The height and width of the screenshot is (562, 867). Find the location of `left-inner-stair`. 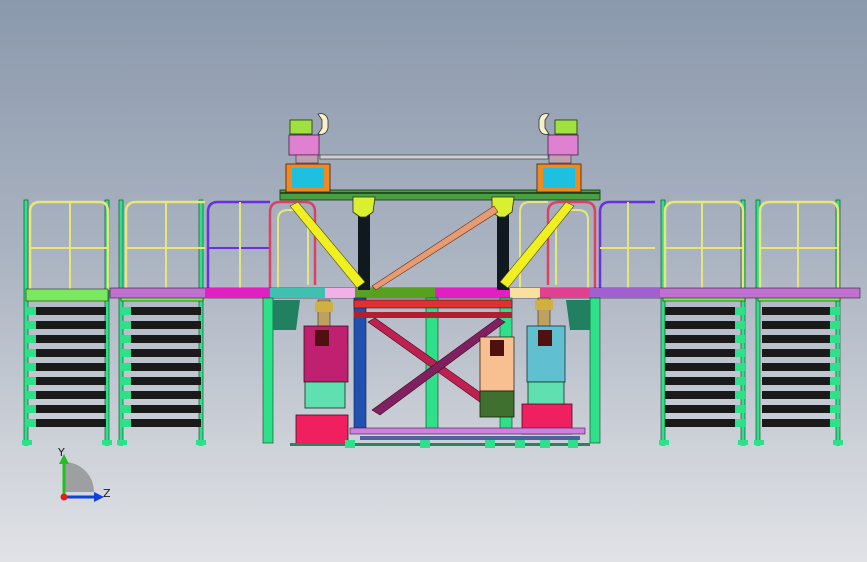

left-inner-stair is located at coordinates (161, 322).